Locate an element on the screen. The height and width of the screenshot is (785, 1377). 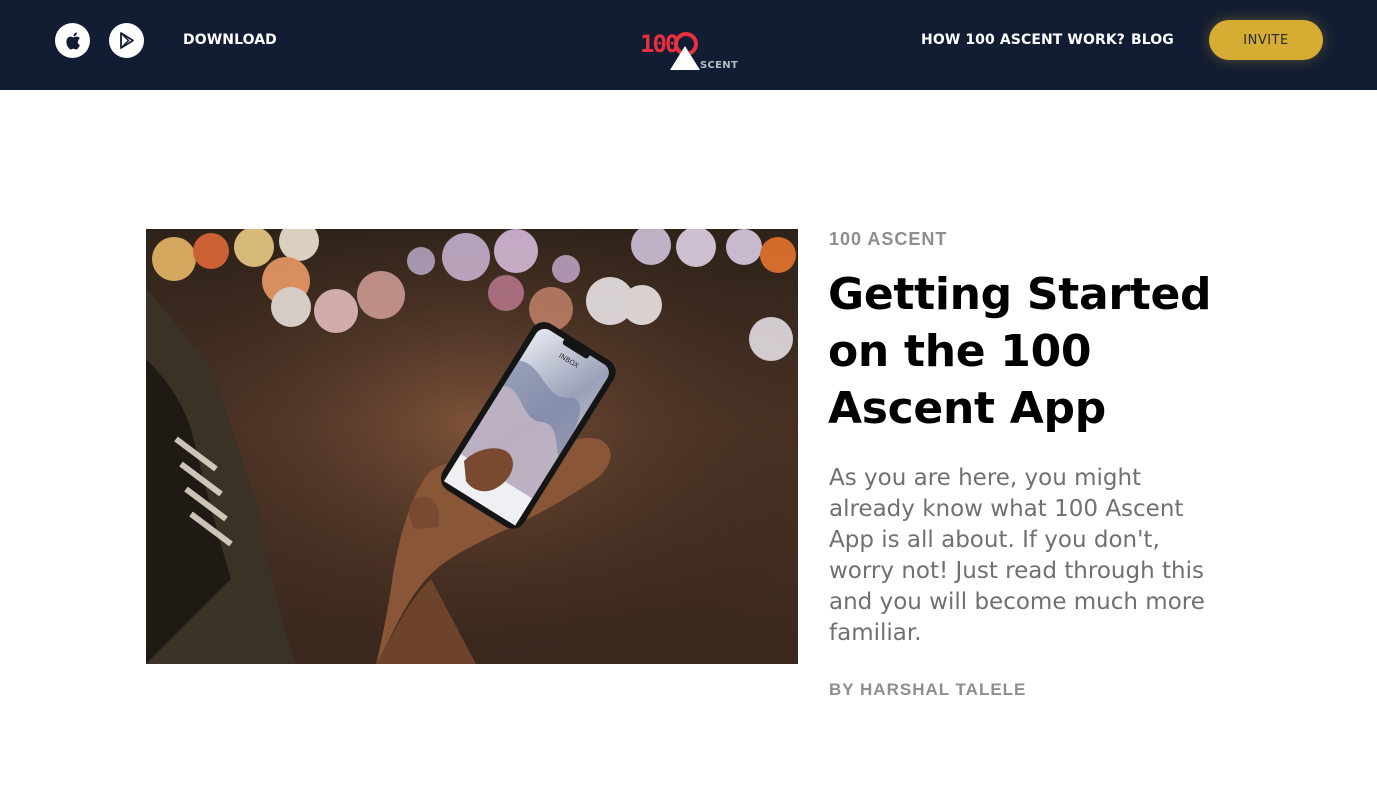
article-author: BY HARSHAL TALELE is located at coordinates (928, 689).